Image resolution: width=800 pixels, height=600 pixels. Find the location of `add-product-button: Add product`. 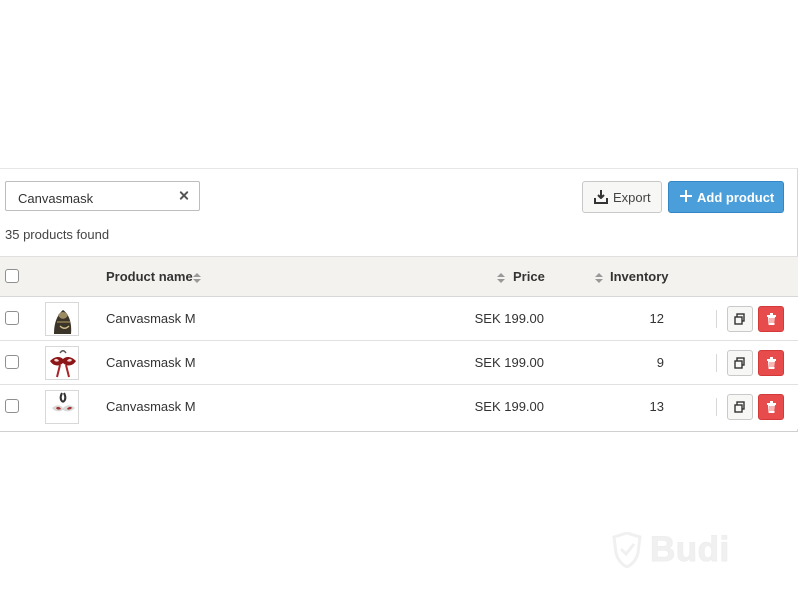

add-product-button: Add product is located at coordinates (726, 197).